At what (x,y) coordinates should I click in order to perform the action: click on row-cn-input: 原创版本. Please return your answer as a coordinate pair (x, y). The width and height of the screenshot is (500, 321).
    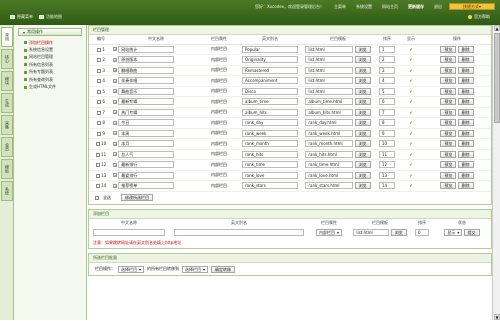
    Looking at the image, I should click on (146, 60).